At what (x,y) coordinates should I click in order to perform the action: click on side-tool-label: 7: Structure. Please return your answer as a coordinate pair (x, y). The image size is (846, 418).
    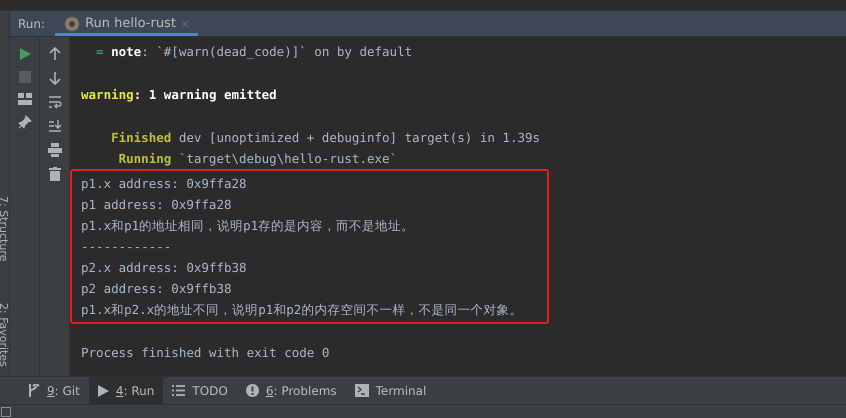
    Looking at the image, I should click on (4, 229).